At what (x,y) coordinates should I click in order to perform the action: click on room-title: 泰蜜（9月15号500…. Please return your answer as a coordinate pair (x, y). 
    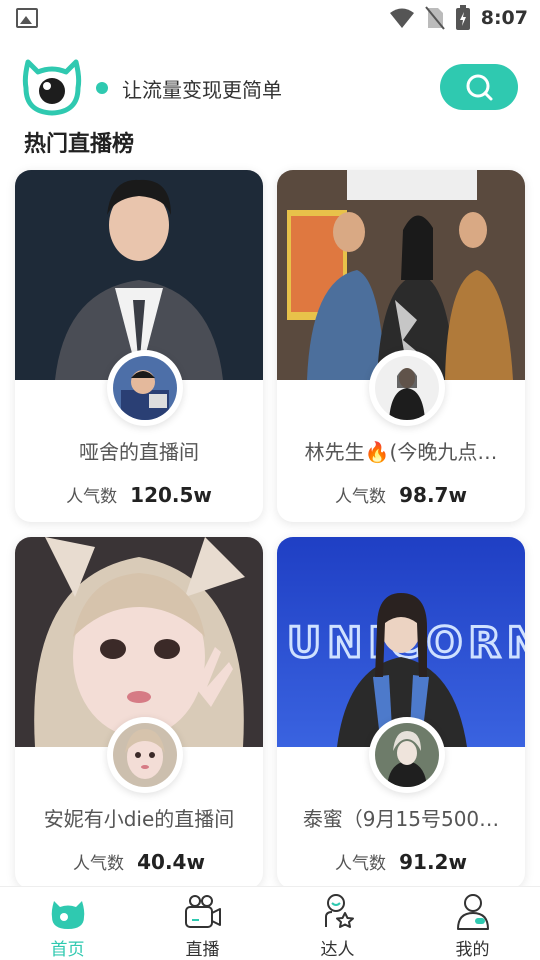
    Looking at the image, I should click on (401, 819).